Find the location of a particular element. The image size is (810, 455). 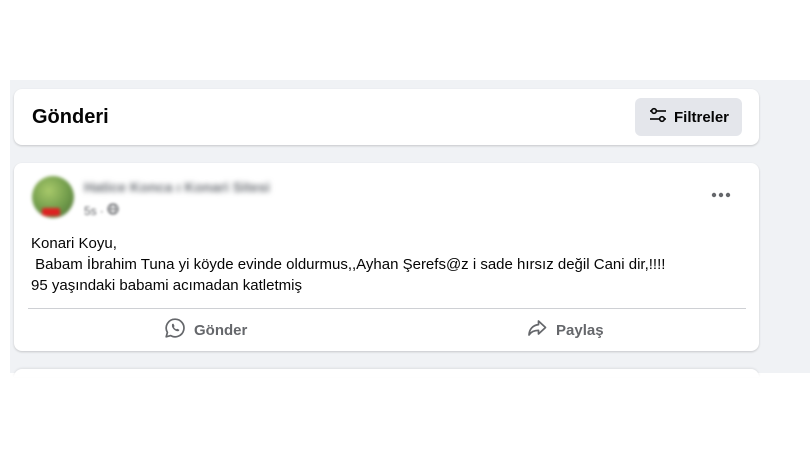

share-arrow-icon is located at coordinates (537, 330).